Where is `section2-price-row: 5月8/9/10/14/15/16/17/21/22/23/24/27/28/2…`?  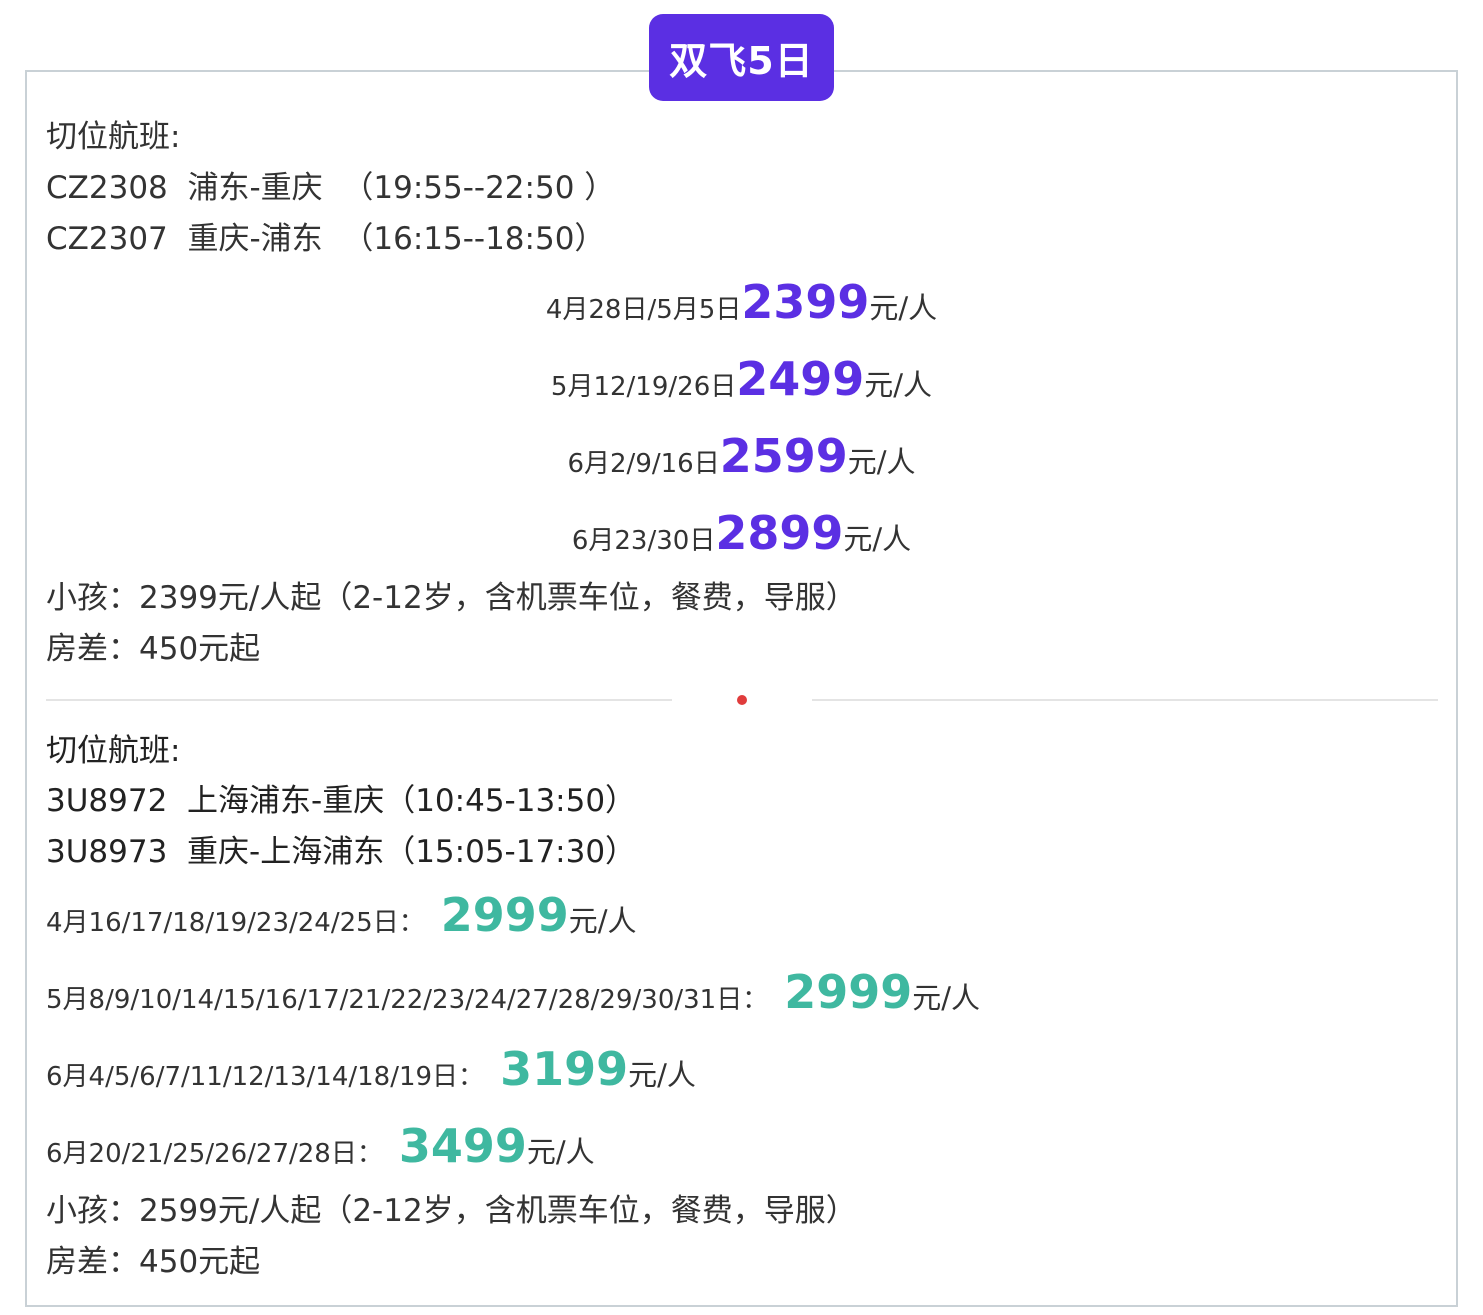 section2-price-row: 5月8/9/10/14/15/16/17/21/22/23/24/27/28/2… is located at coordinates (513, 996).